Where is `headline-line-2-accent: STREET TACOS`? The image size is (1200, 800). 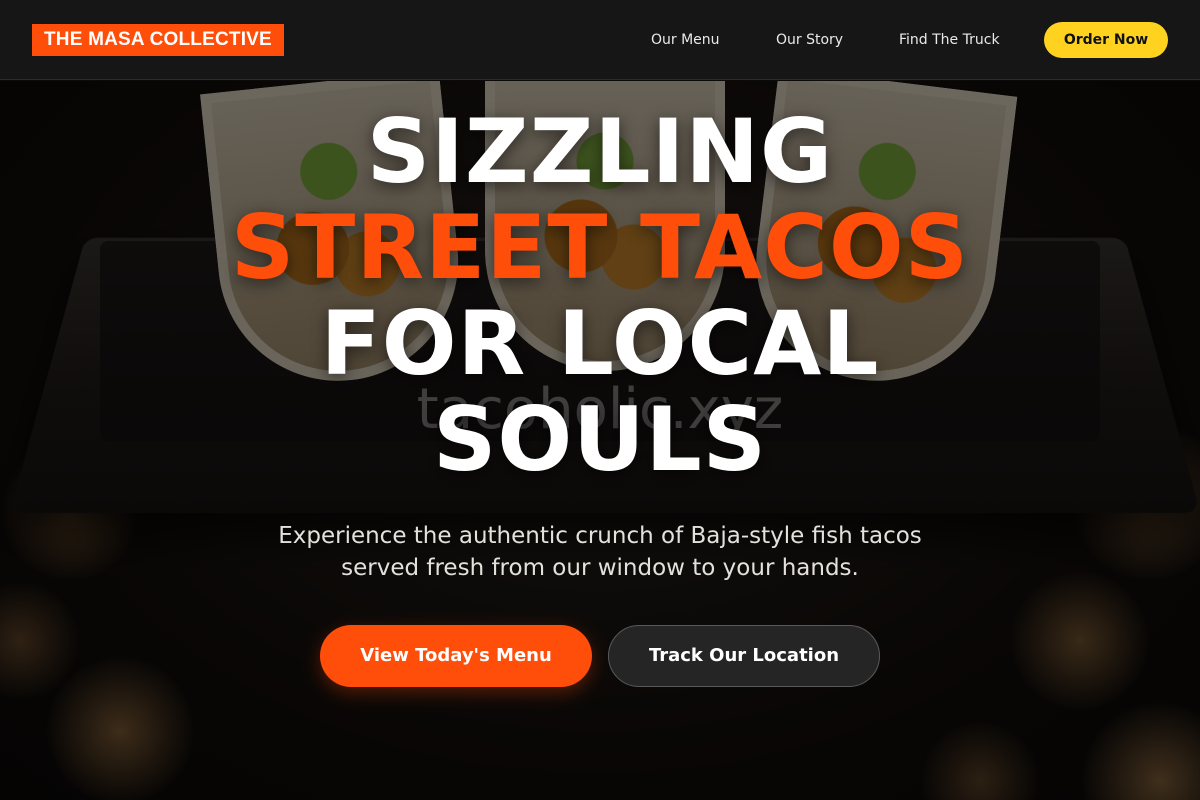 headline-line-2-accent: STREET TACOS is located at coordinates (600, 247).